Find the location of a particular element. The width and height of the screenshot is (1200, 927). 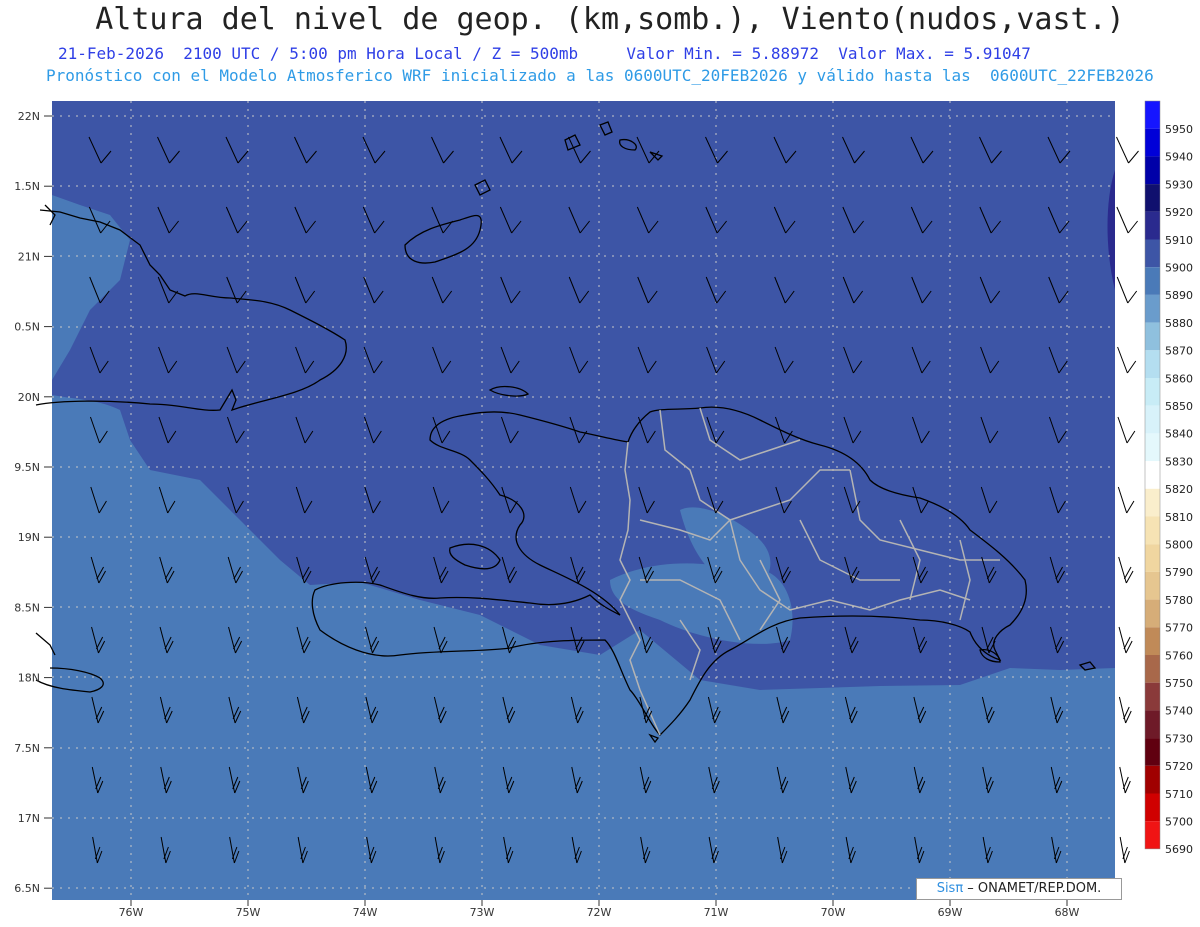

colorbar-label: 5860 is located at coordinates (1179, 378).